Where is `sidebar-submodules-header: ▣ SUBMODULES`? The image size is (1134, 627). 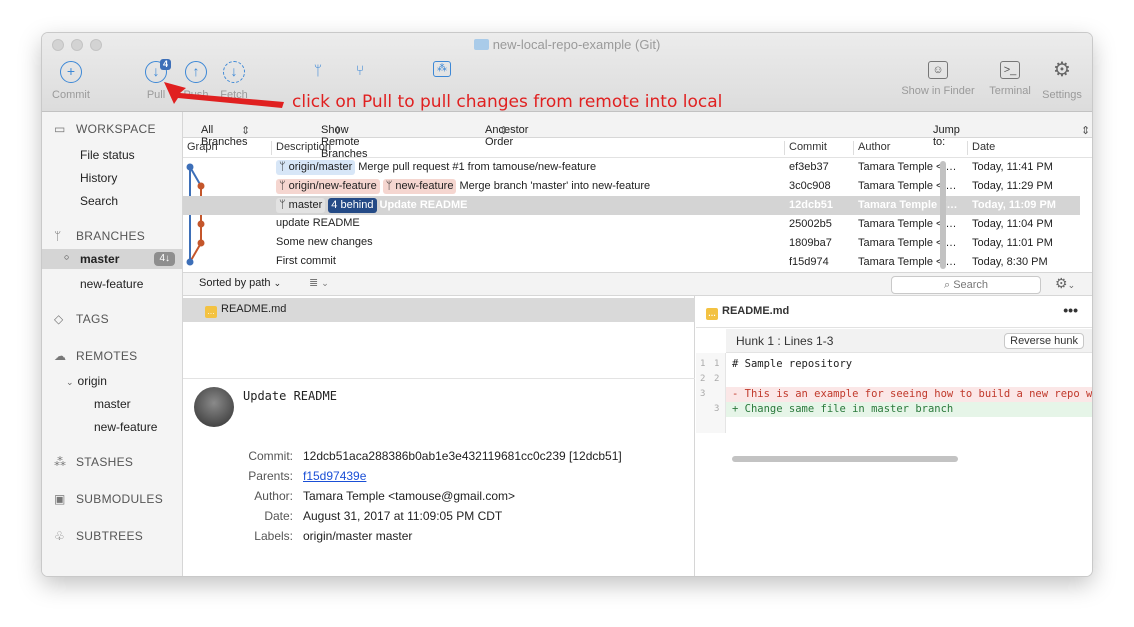
sidebar-submodules-header: ▣ SUBMODULES is located at coordinates (108, 499).